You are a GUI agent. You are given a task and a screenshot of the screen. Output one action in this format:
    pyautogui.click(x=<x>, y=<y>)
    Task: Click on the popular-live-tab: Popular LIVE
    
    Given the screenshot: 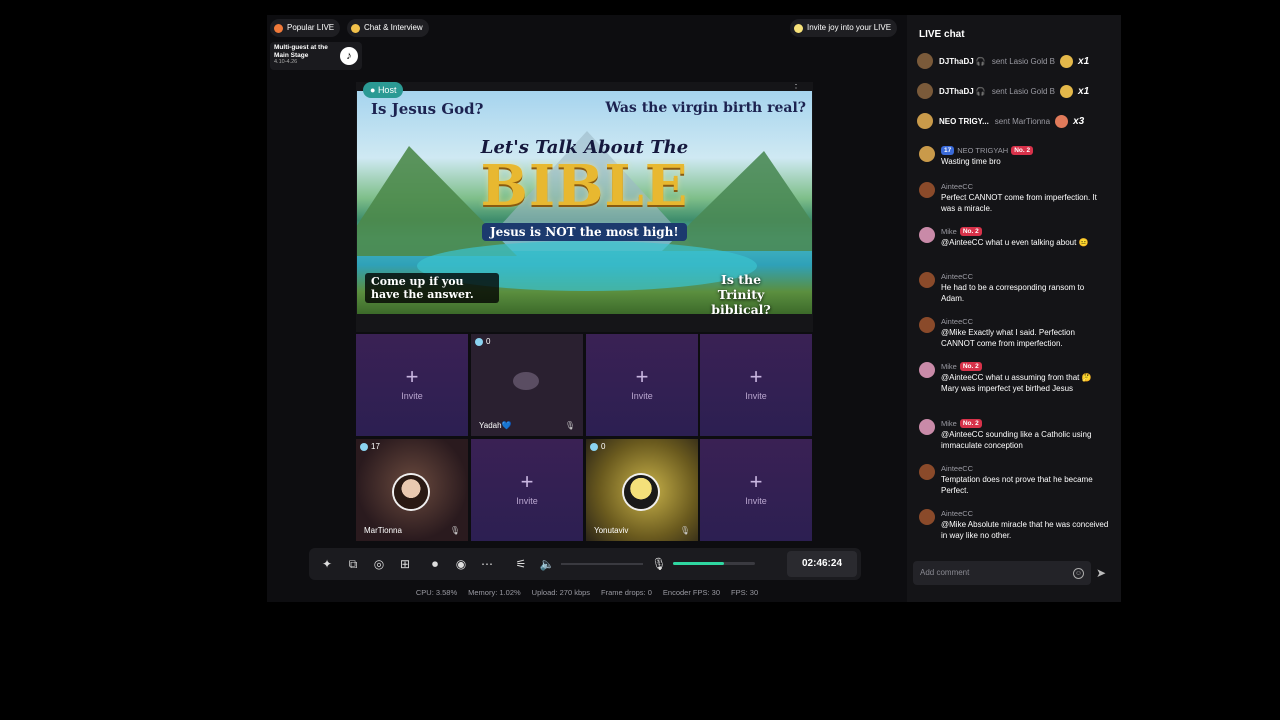 What is the action you would take?
    pyautogui.click(x=305, y=28)
    